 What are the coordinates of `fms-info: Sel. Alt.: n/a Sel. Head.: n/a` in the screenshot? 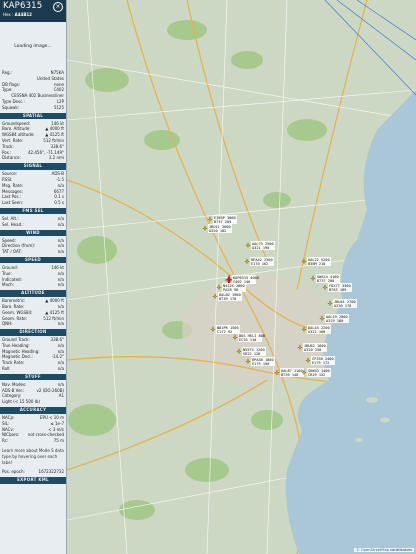 It's located at (33, 222).